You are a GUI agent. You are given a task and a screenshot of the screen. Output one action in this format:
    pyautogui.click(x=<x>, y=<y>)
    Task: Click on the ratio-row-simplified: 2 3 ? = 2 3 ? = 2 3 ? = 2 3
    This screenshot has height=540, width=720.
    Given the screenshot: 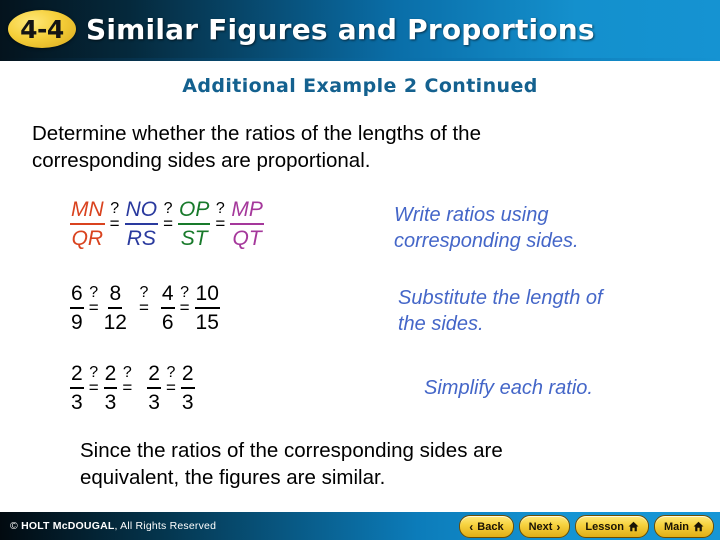 What is the action you would take?
    pyautogui.click(x=132, y=388)
    